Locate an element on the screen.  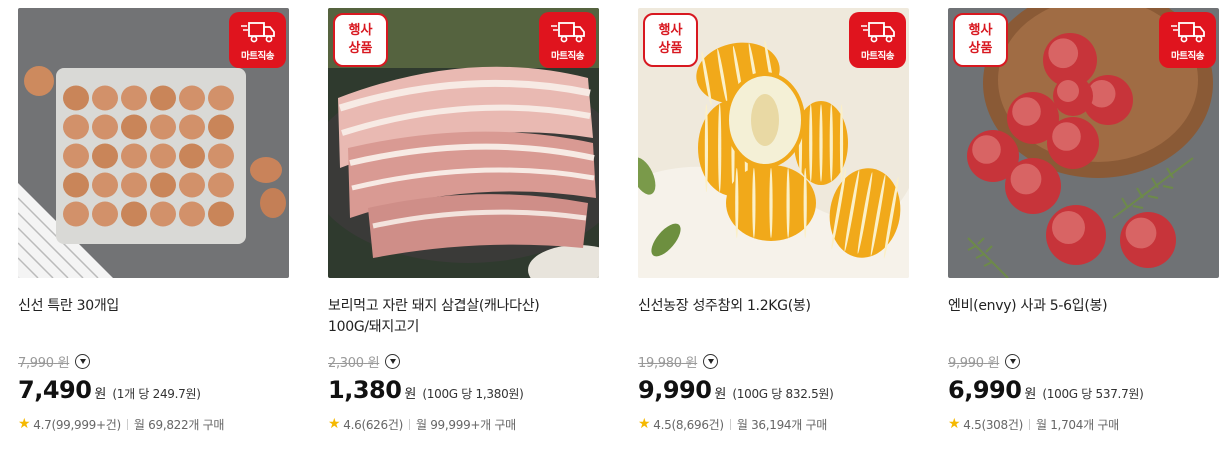
sale-price: 7,490 is located at coordinates (55, 390).